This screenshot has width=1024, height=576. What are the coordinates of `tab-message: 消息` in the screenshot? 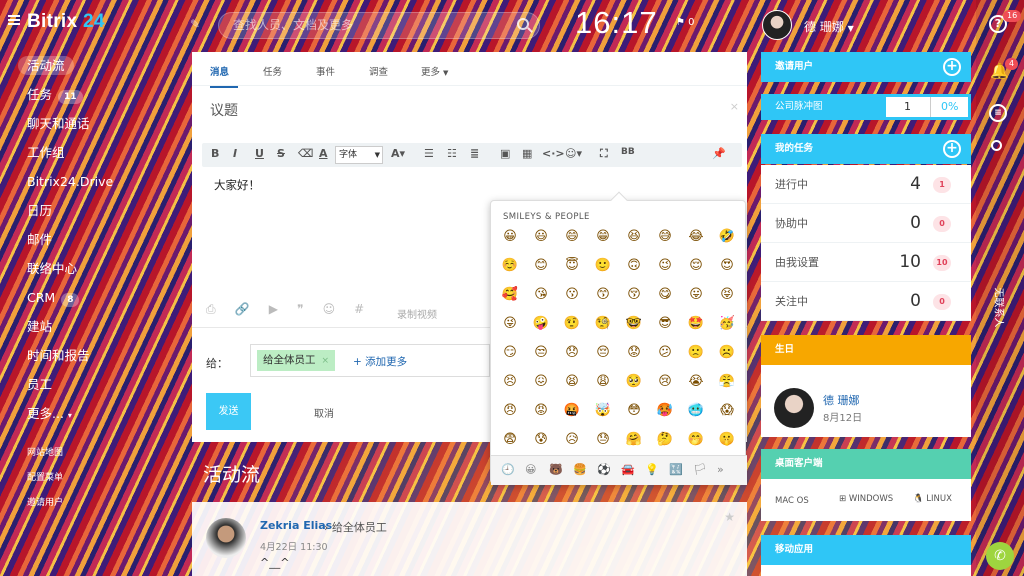 It's located at (219, 71).